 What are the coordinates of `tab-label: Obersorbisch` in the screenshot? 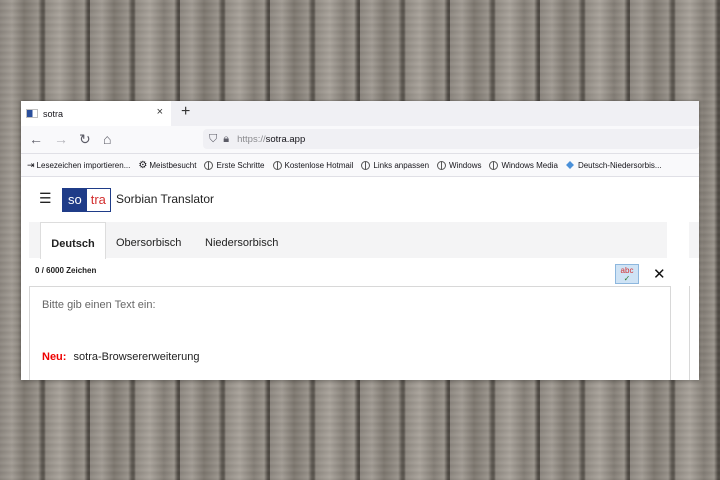 It's located at (149, 243).